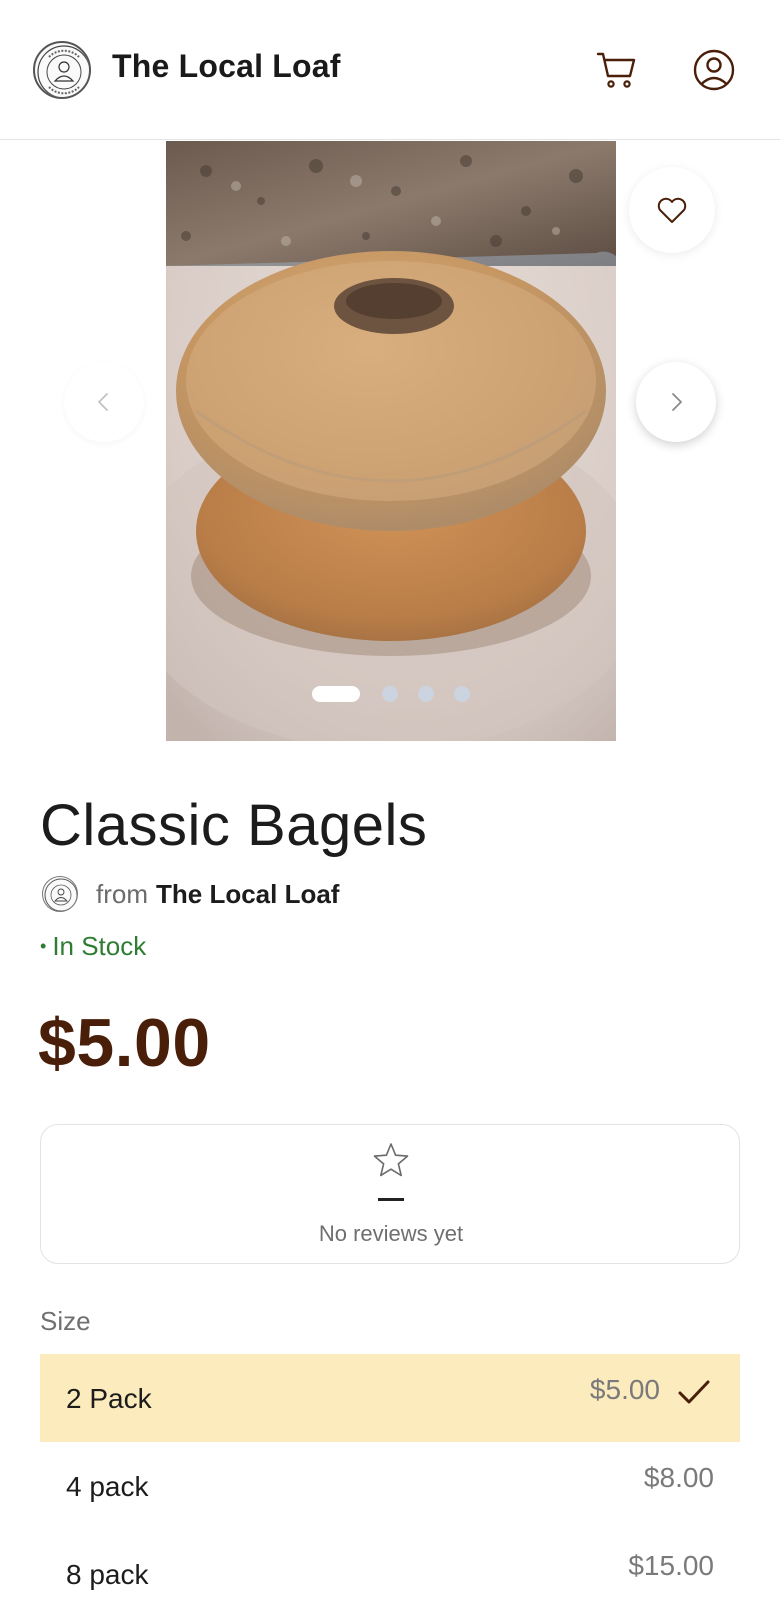  I want to click on size-option-2-pack: 2 Pack $5.00, so click(390, 1398).